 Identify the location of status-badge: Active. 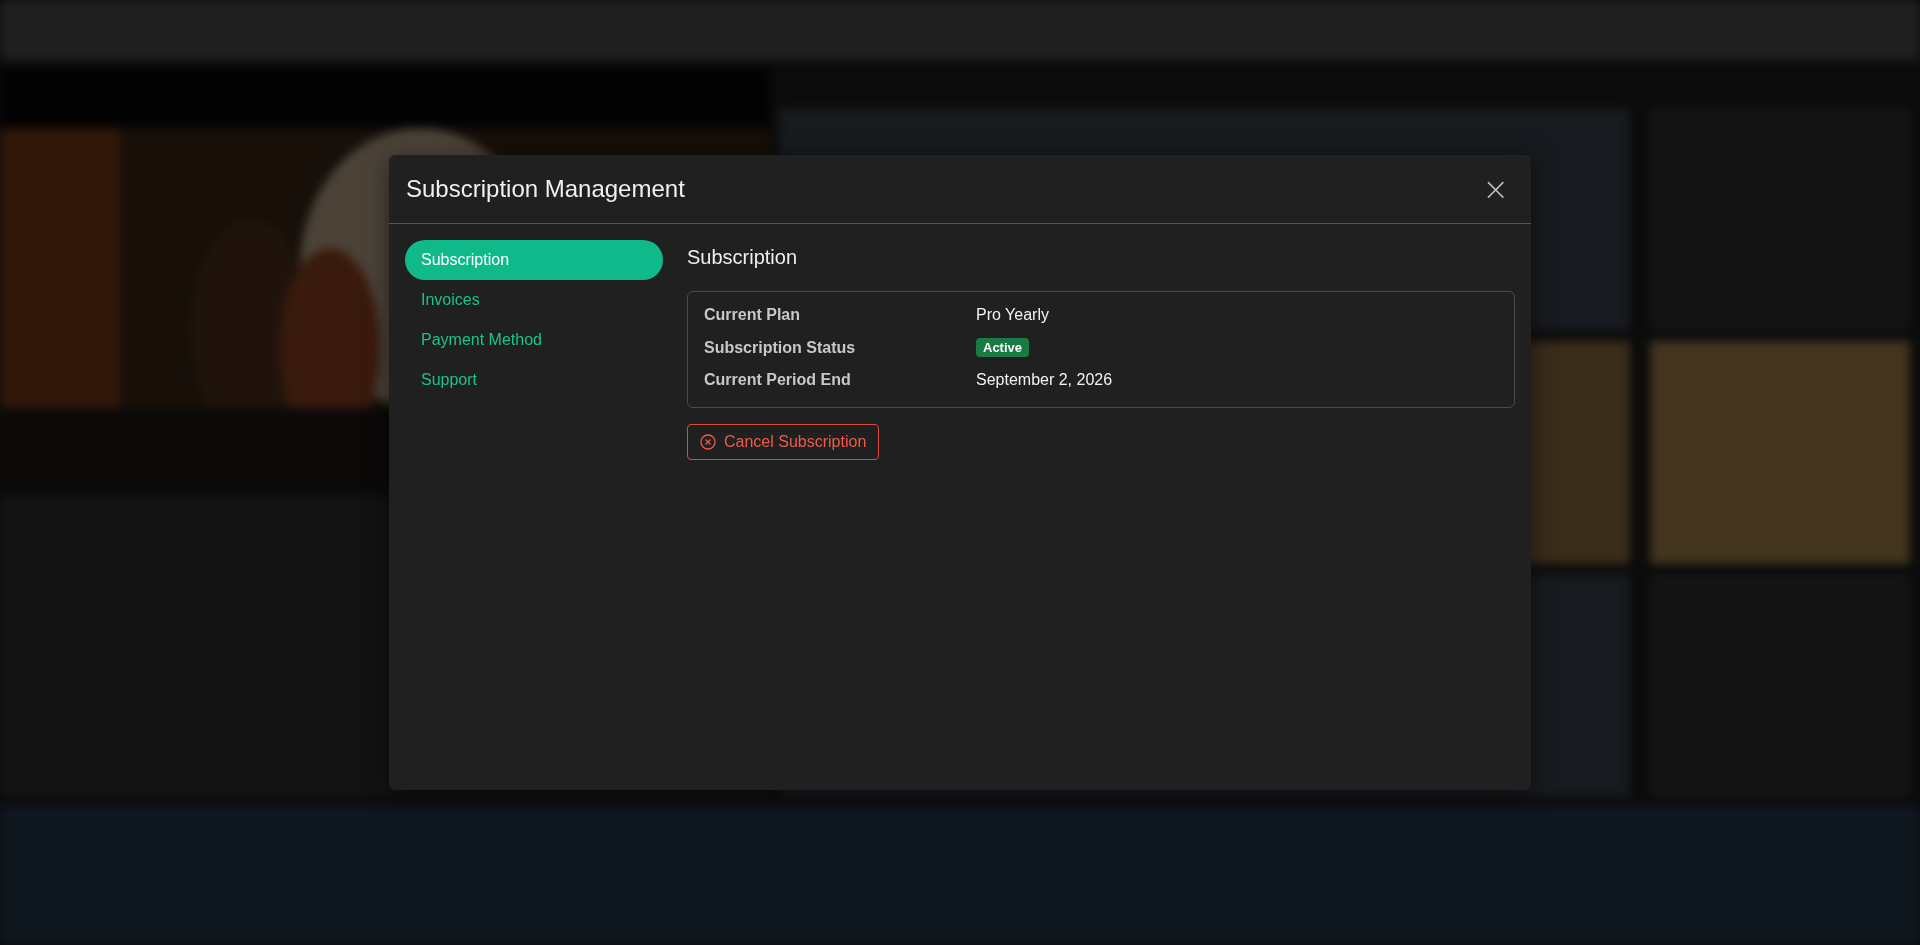
(1003, 347).